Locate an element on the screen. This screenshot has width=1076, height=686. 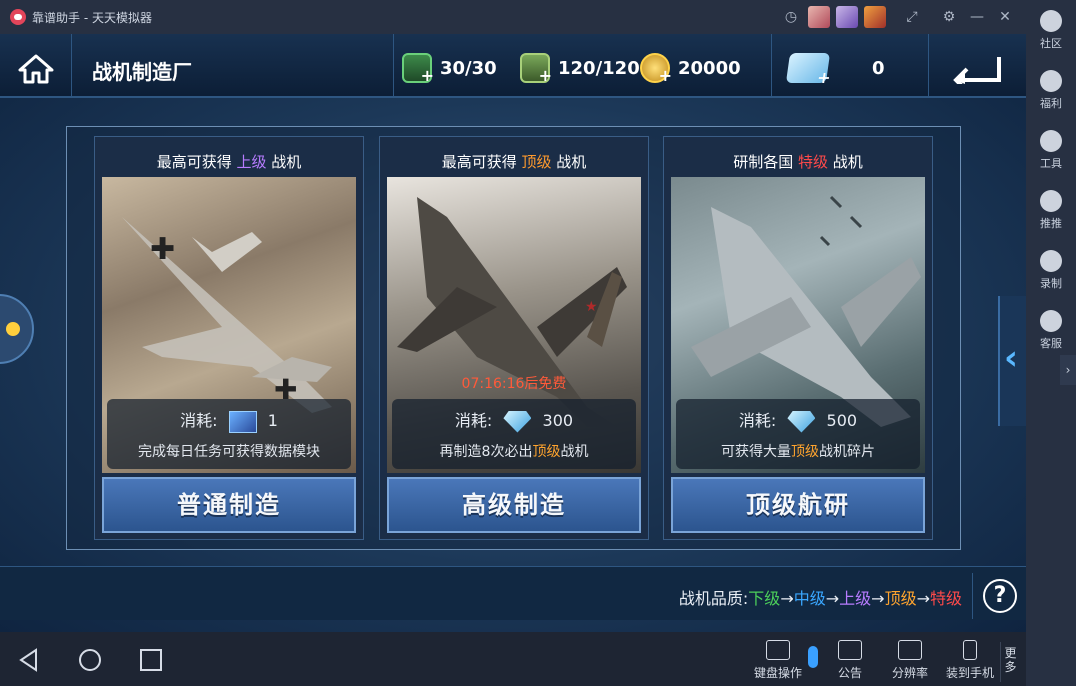
settings-gear-icon: ⚙ is located at coordinates (949, 17).